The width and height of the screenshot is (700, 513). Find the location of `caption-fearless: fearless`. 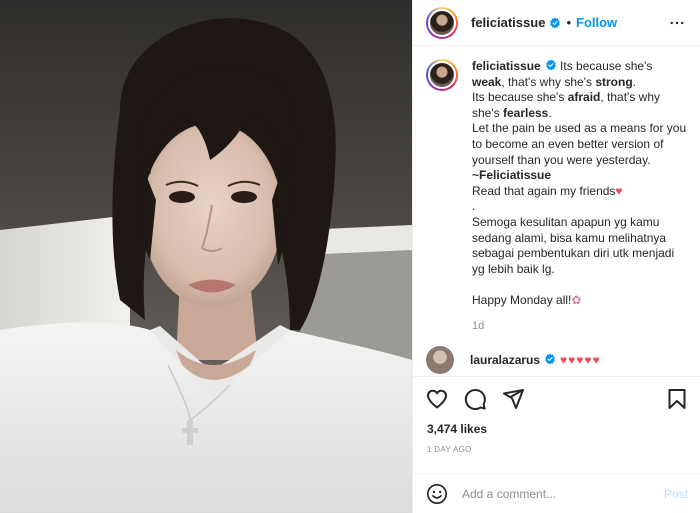

caption-fearless: fearless is located at coordinates (525, 112).